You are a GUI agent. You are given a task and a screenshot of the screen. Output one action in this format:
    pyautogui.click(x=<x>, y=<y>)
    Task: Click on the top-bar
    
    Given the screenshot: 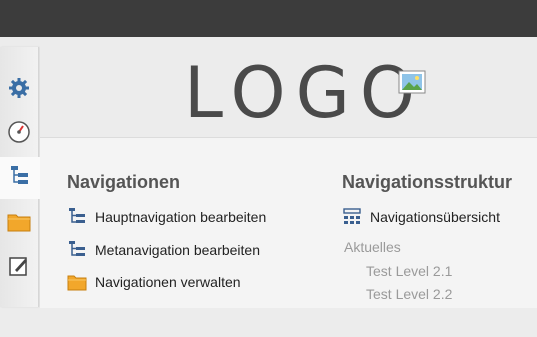 What is the action you would take?
    pyautogui.click(x=268, y=18)
    